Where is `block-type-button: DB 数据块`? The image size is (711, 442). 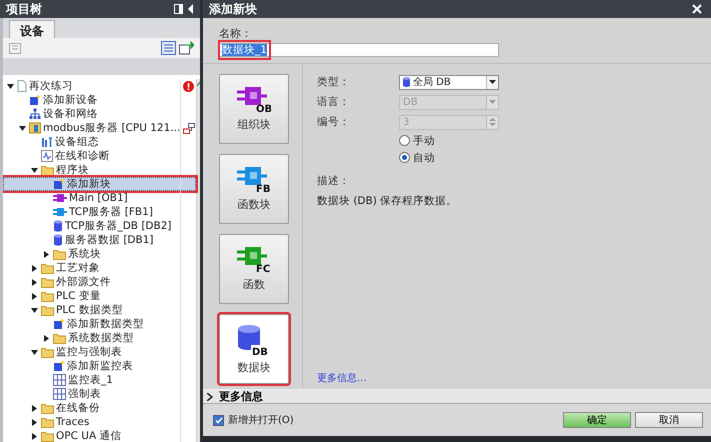 block-type-button: DB 数据块 is located at coordinates (254, 349).